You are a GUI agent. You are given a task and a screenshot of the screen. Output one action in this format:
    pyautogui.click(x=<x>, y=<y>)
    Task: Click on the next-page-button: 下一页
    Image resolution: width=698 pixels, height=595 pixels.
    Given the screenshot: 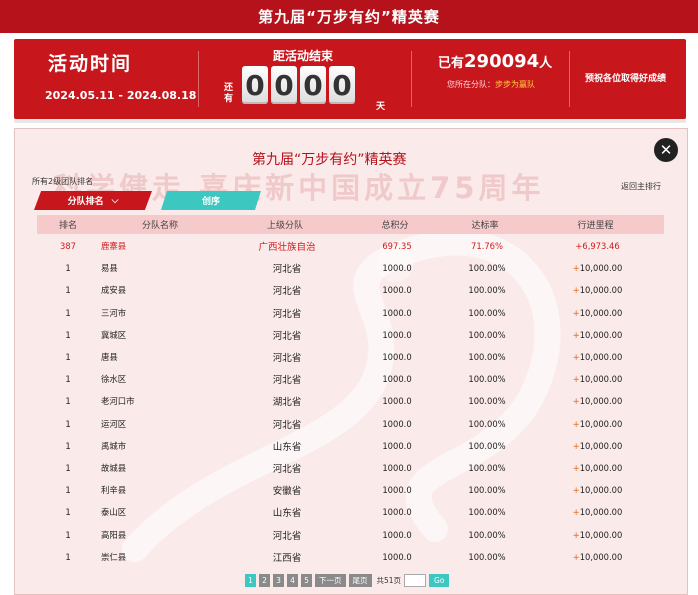 What is the action you would take?
    pyautogui.click(x=330, y=580)
    